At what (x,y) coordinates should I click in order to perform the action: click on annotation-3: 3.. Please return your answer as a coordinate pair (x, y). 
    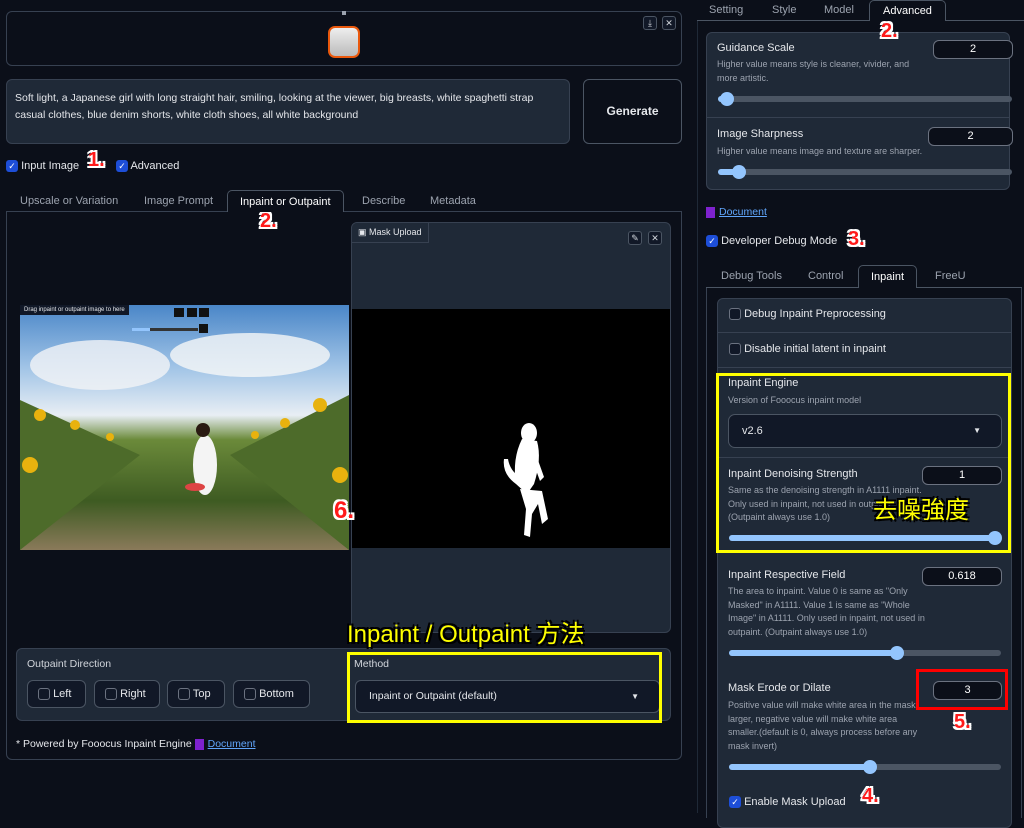
    Looking at the image, I should click on (856, 239).